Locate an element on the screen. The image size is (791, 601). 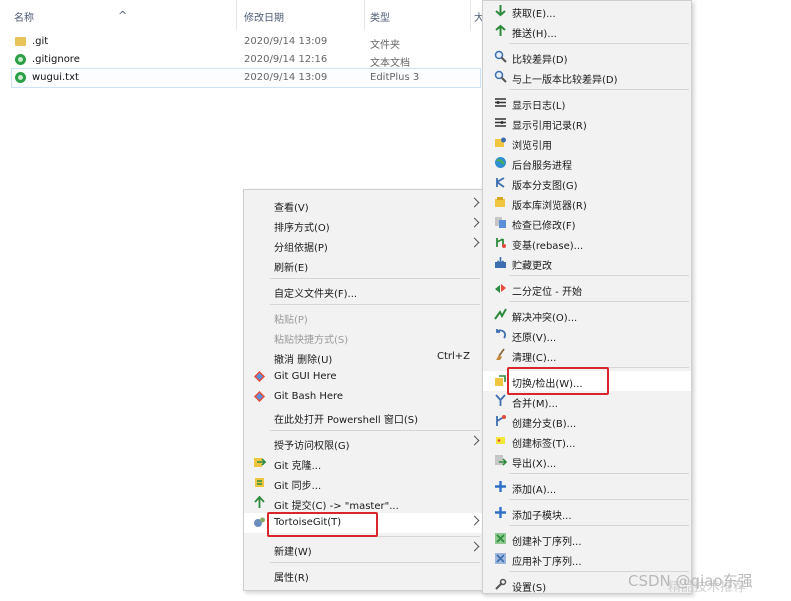
menu-item-git-bash: Git Bash Here is located at coordinates (364, 397).